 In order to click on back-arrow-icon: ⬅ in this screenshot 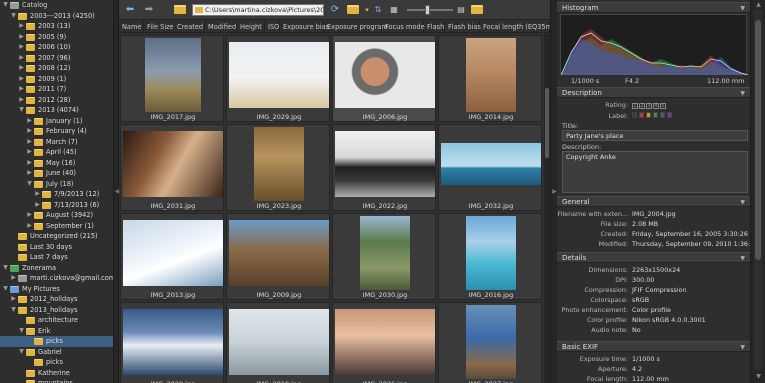, I will do `click(130, 10)`.